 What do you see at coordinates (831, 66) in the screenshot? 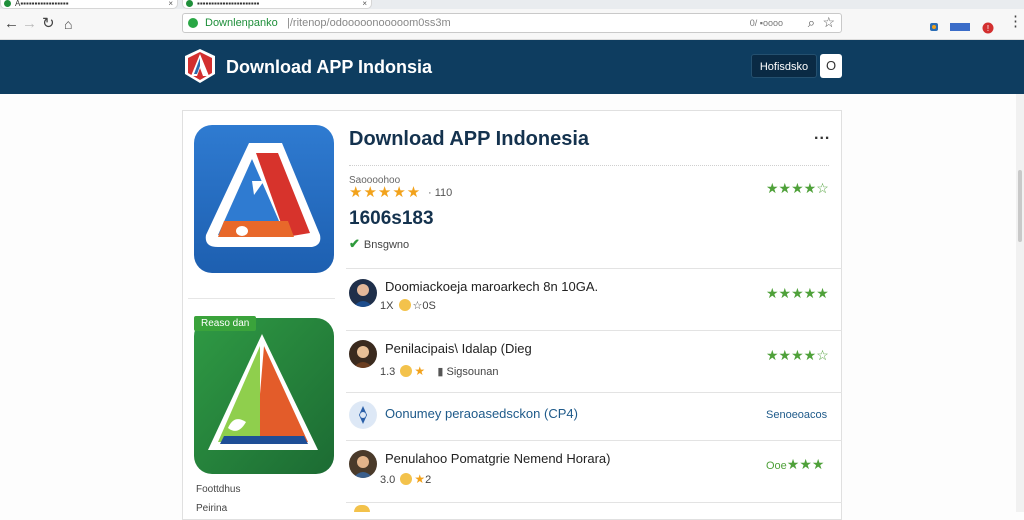
I see `header-secondary-button: O` at bounding box center [831, 66].